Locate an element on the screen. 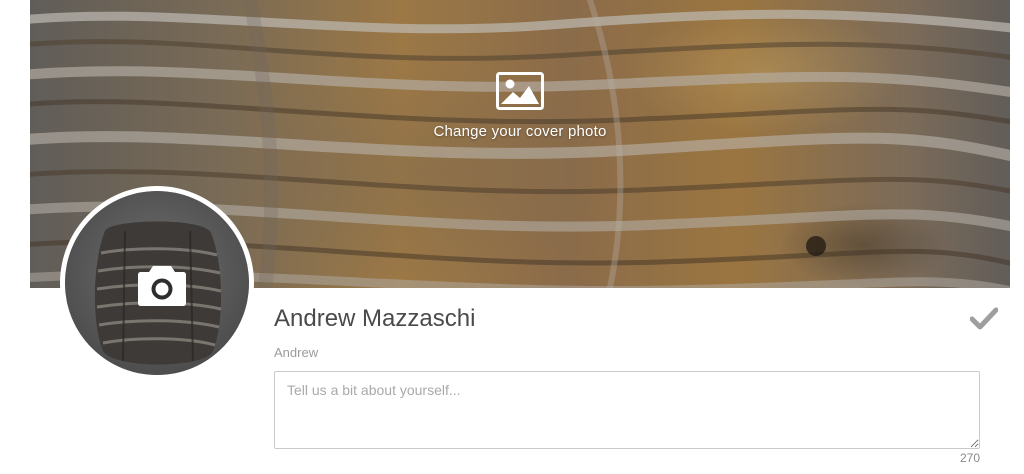 Image resolution: width=1024 pixels, height=474 pixels. camera-icon is located at coordinates (162, 286).